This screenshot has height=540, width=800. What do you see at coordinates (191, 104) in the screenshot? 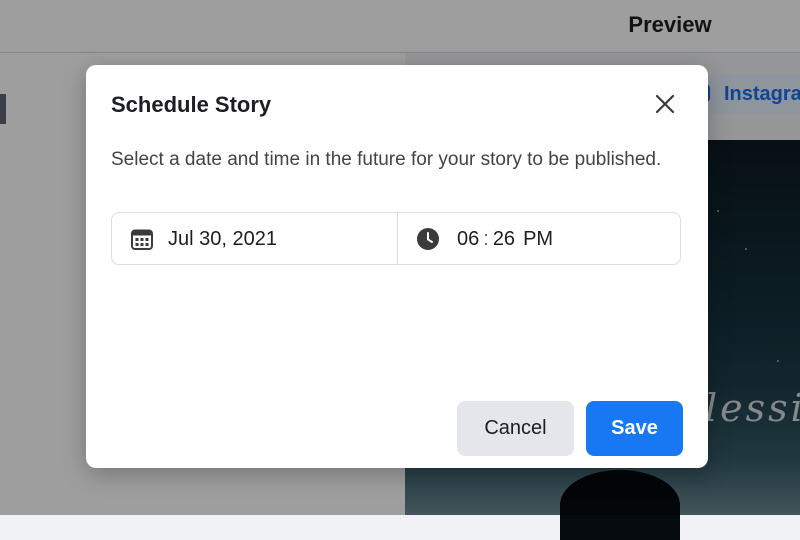
I see `dialog-title: Schedule Story` at bounding box center [191, 104].